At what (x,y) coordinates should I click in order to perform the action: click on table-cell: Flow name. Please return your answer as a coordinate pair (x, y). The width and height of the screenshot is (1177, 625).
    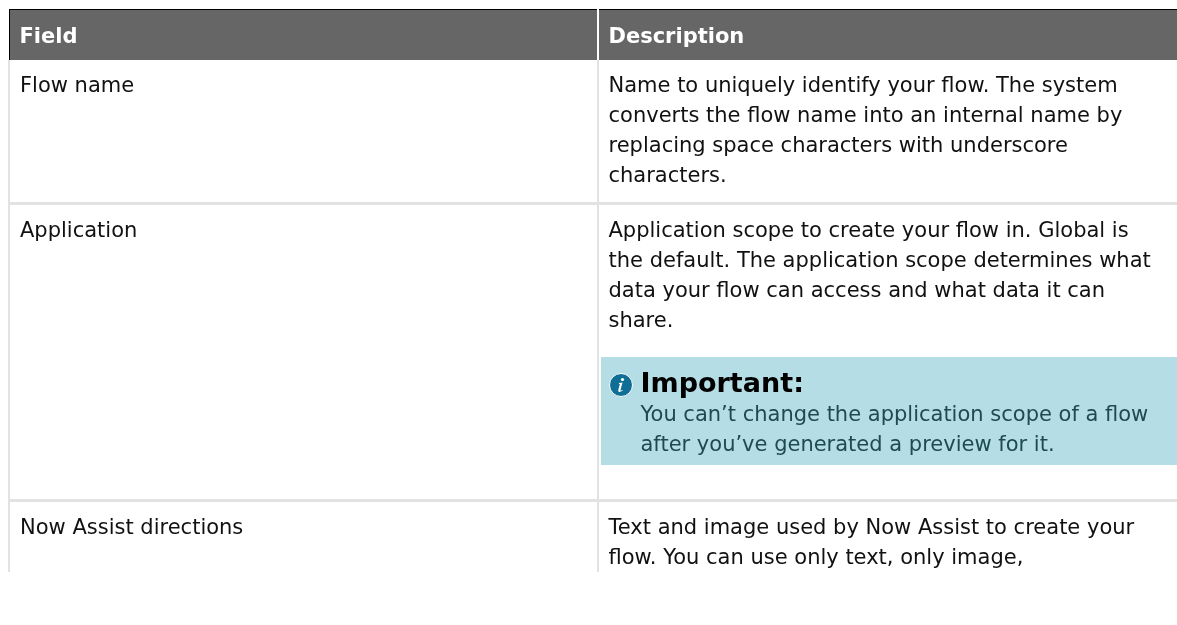
    Looking at the image, I should click on (77, 85).